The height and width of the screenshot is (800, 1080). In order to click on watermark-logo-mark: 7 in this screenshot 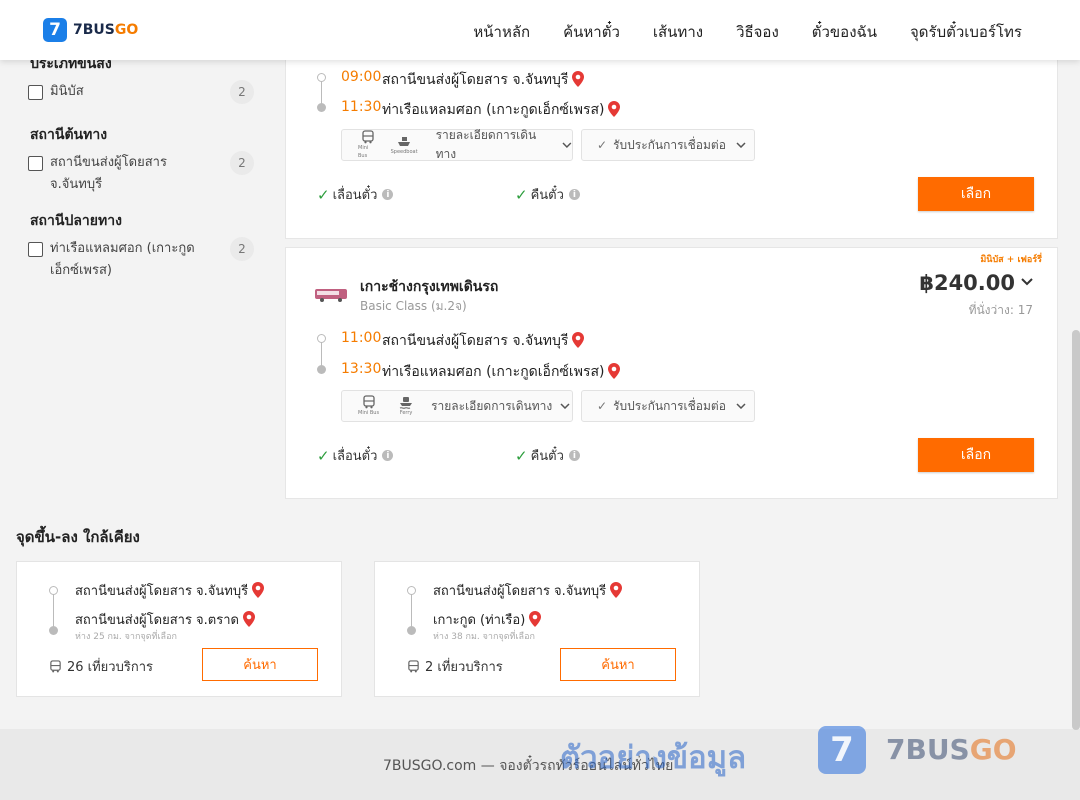, I will do `click(842, 750)`.